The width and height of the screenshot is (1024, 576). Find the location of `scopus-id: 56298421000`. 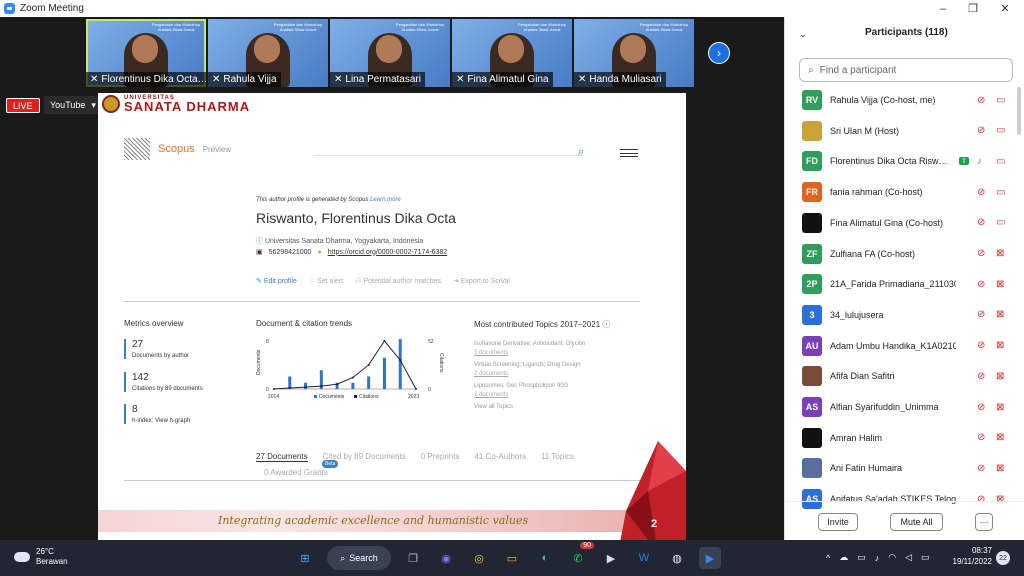

scopus-id: 56298421000 is located at coordinates (290, 252).